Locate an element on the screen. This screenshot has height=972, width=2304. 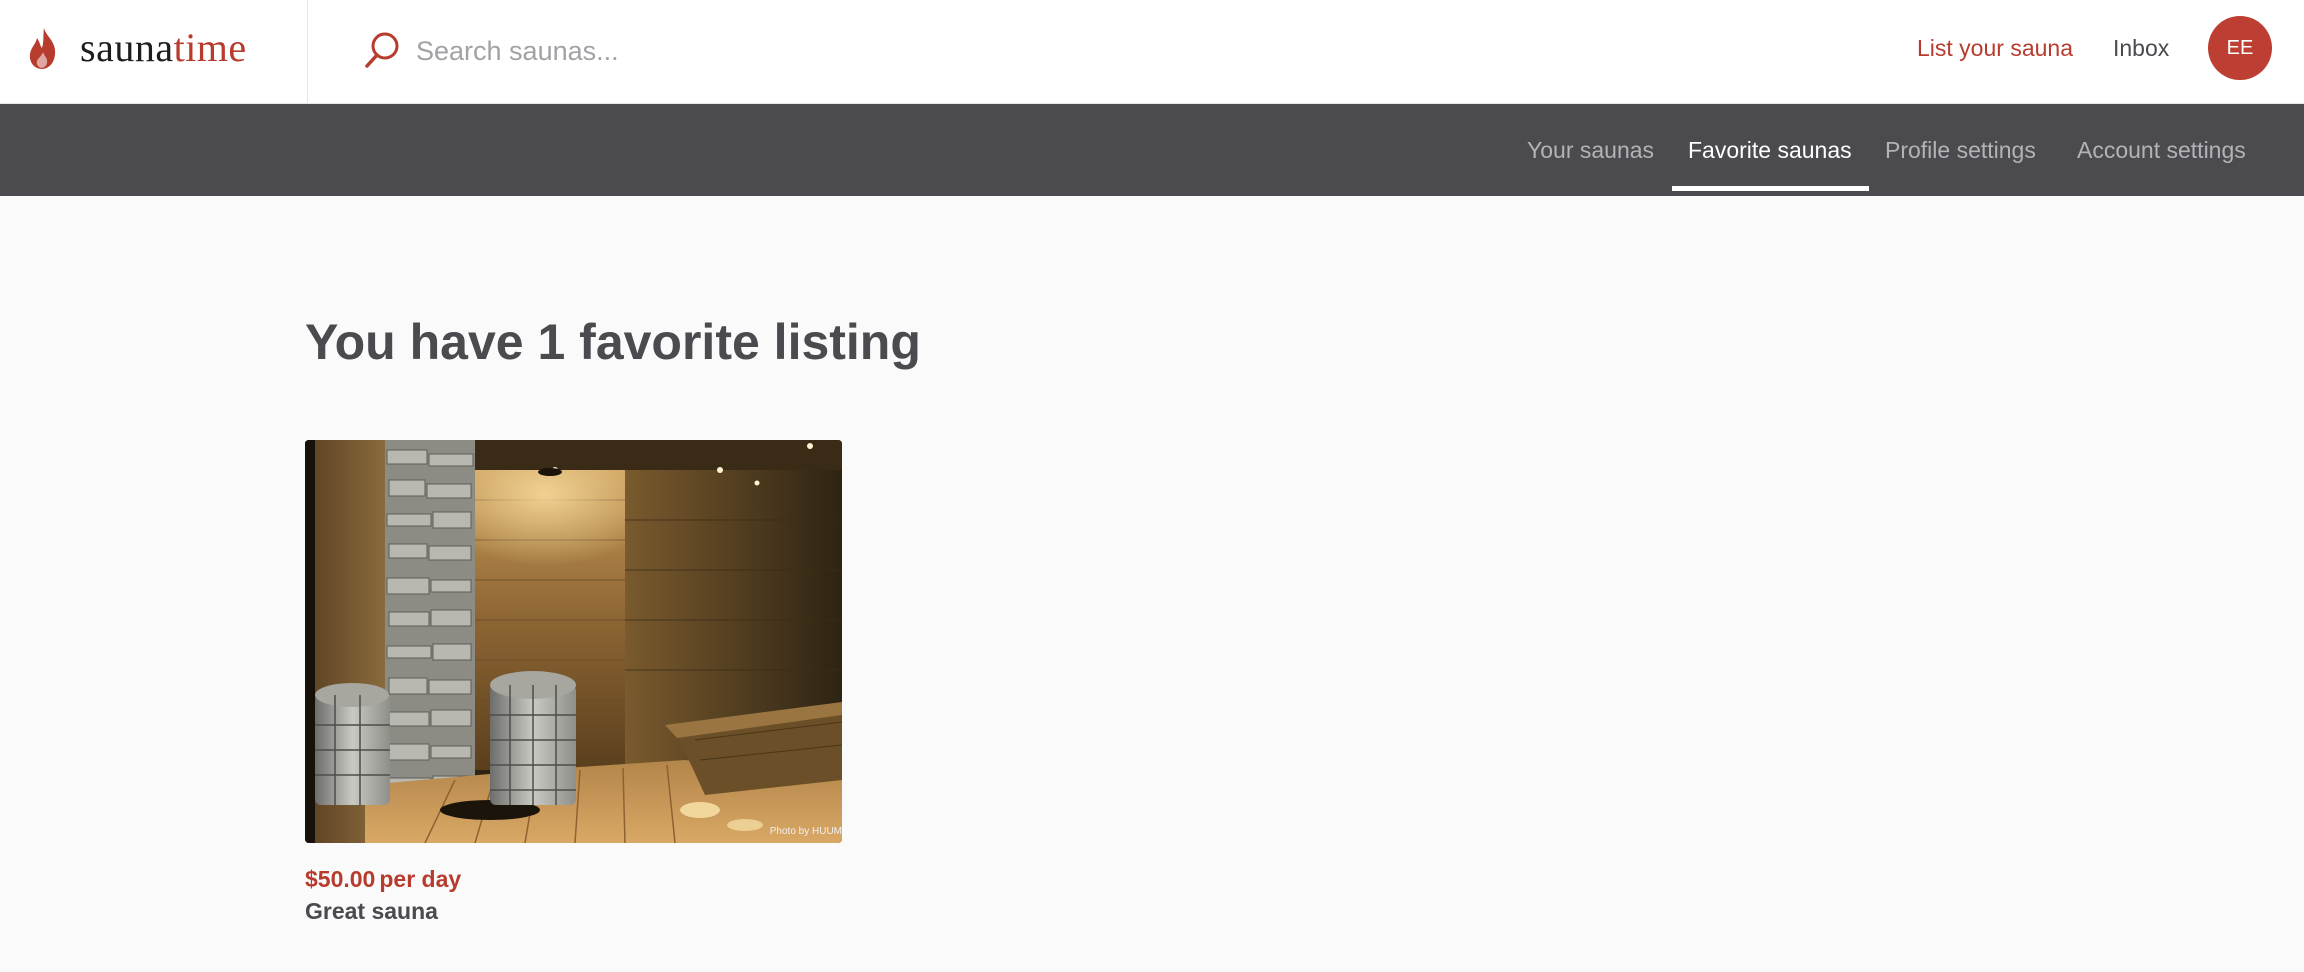
tab-your-saunas: Your saunas is located at coordinates (1590, 150).